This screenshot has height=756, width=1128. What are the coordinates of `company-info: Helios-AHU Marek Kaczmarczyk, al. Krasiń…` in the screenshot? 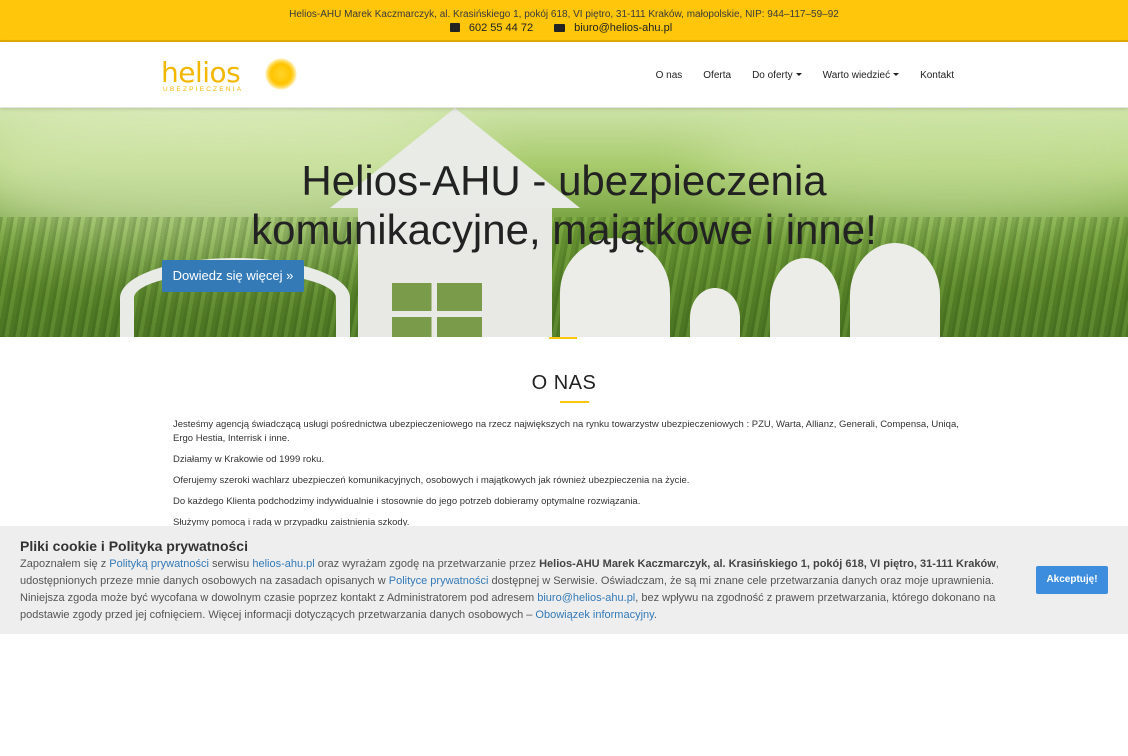 It's located at (564, 14).